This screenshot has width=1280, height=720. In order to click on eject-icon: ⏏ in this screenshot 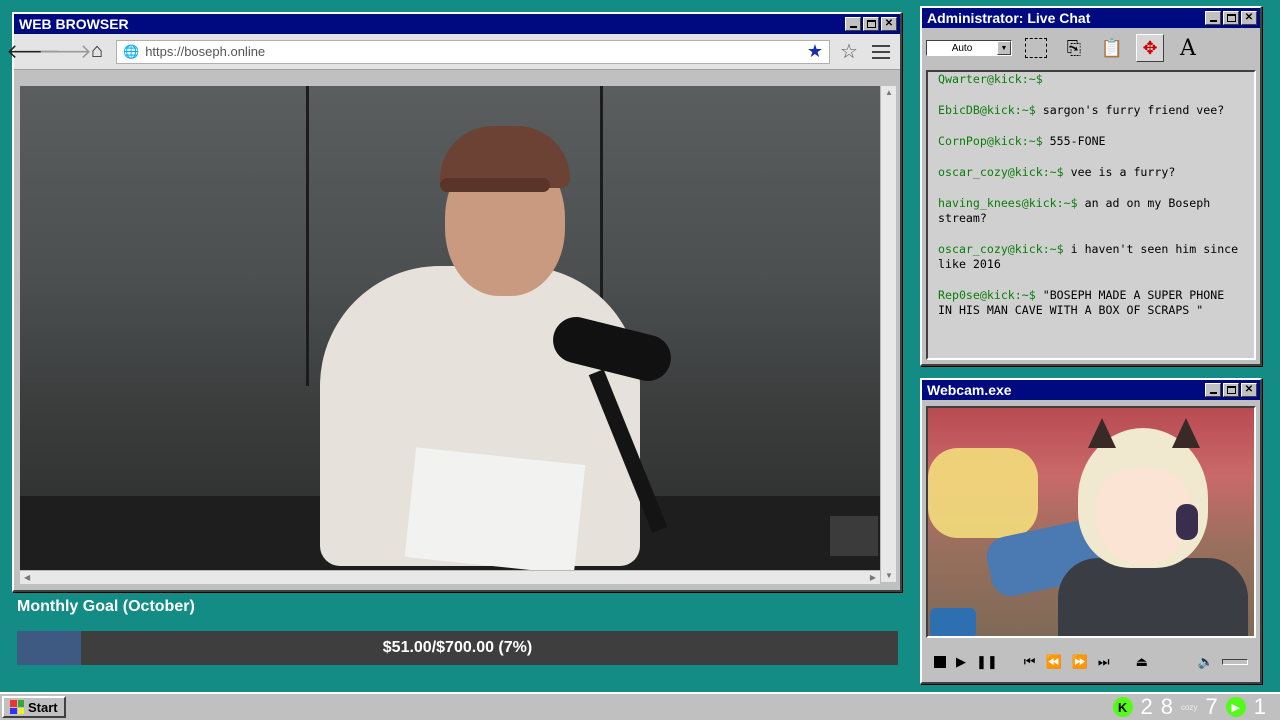, I will do `click(1142, 662)`.